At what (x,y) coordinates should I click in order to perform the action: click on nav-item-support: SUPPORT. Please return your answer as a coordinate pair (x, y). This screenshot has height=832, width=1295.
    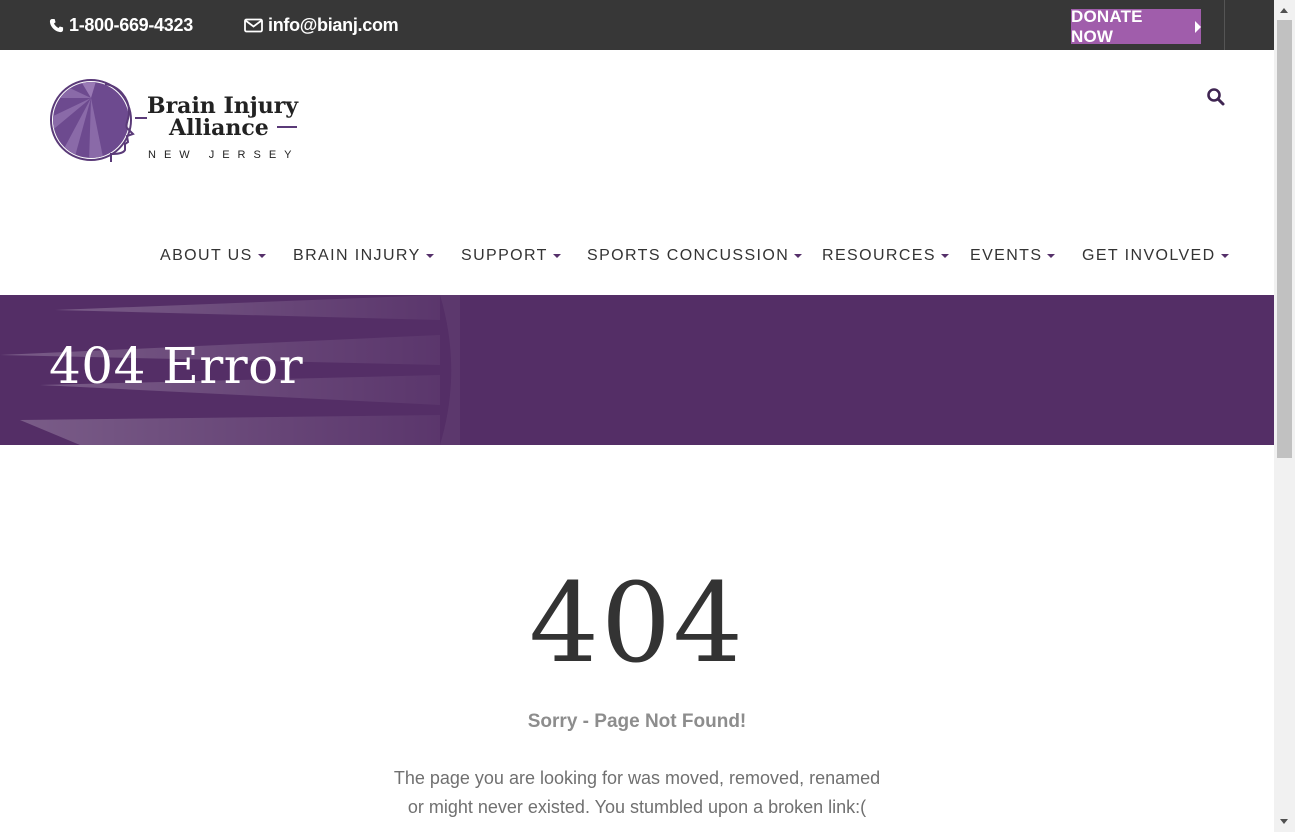
    Looking at the image, I should click on (511, 256).